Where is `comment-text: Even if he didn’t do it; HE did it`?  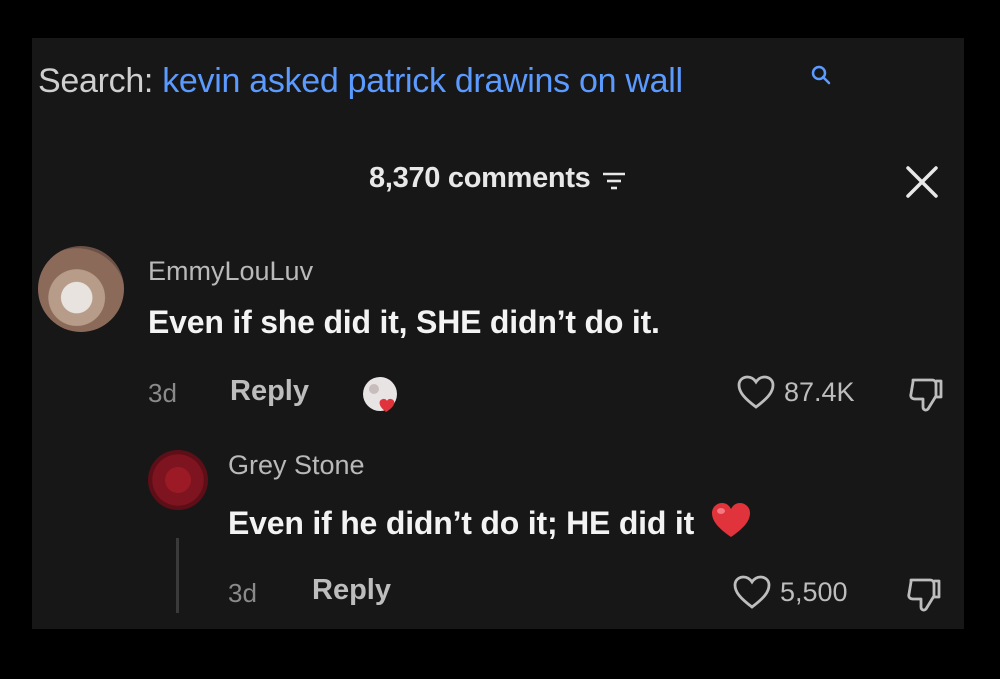
comment-text: Even if he didn’t do it; HE did it is located at coordinates (490, 521).